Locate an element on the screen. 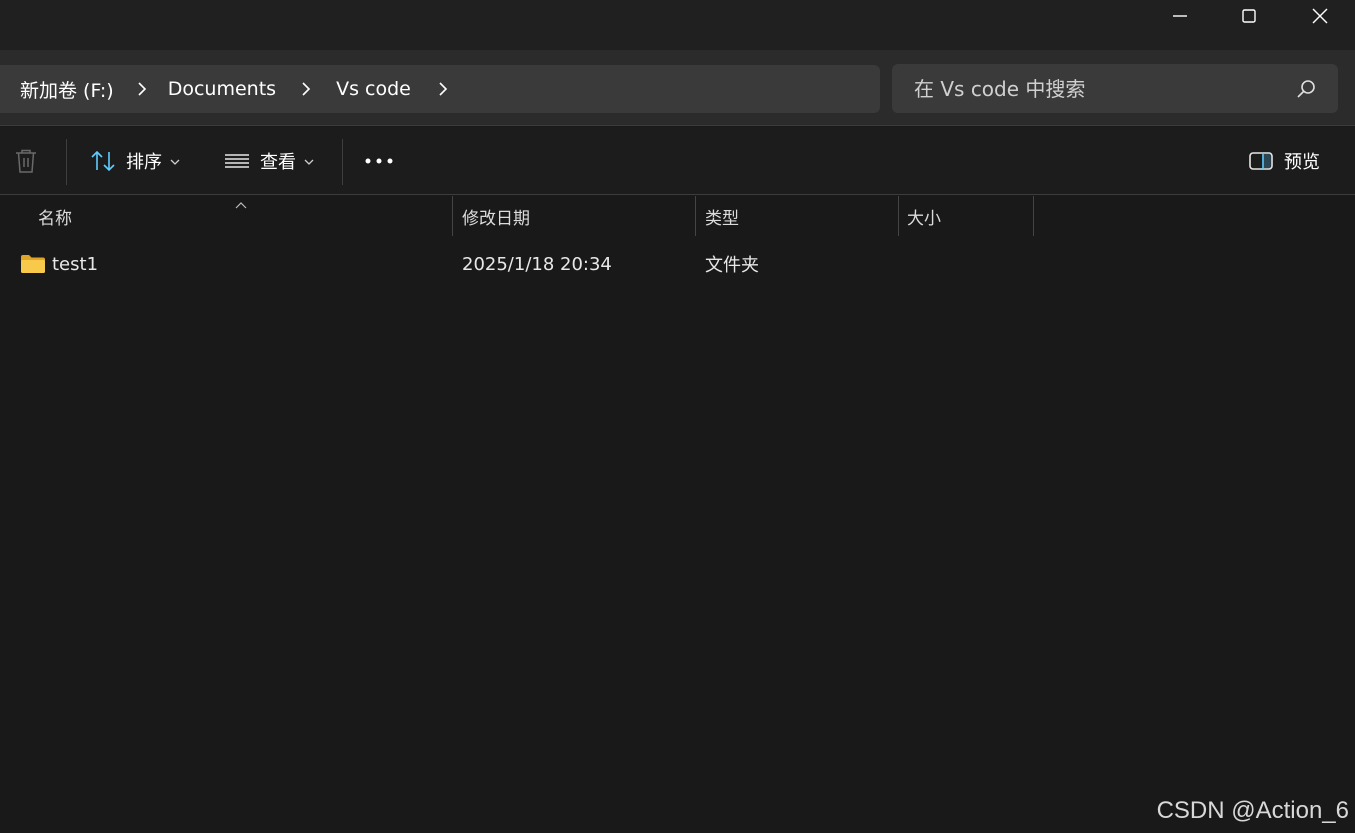 The image size is (1355, 833). view-button: 查看 is located at coordinates (269, 160).